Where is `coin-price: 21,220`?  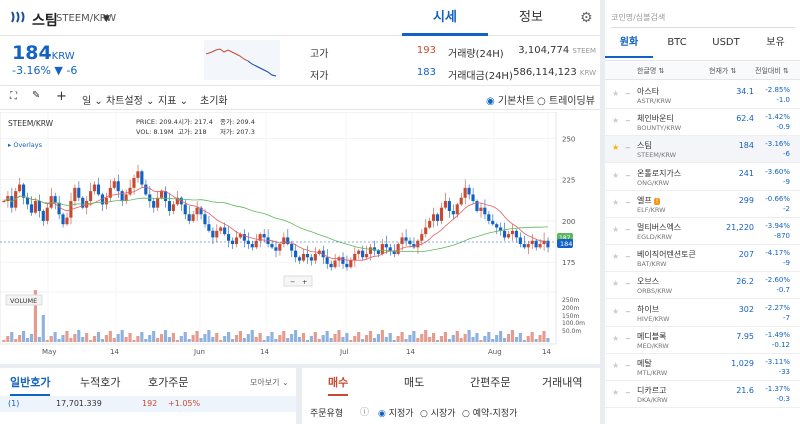
coin-price: 21,220 is located at coordinates (740, 227).